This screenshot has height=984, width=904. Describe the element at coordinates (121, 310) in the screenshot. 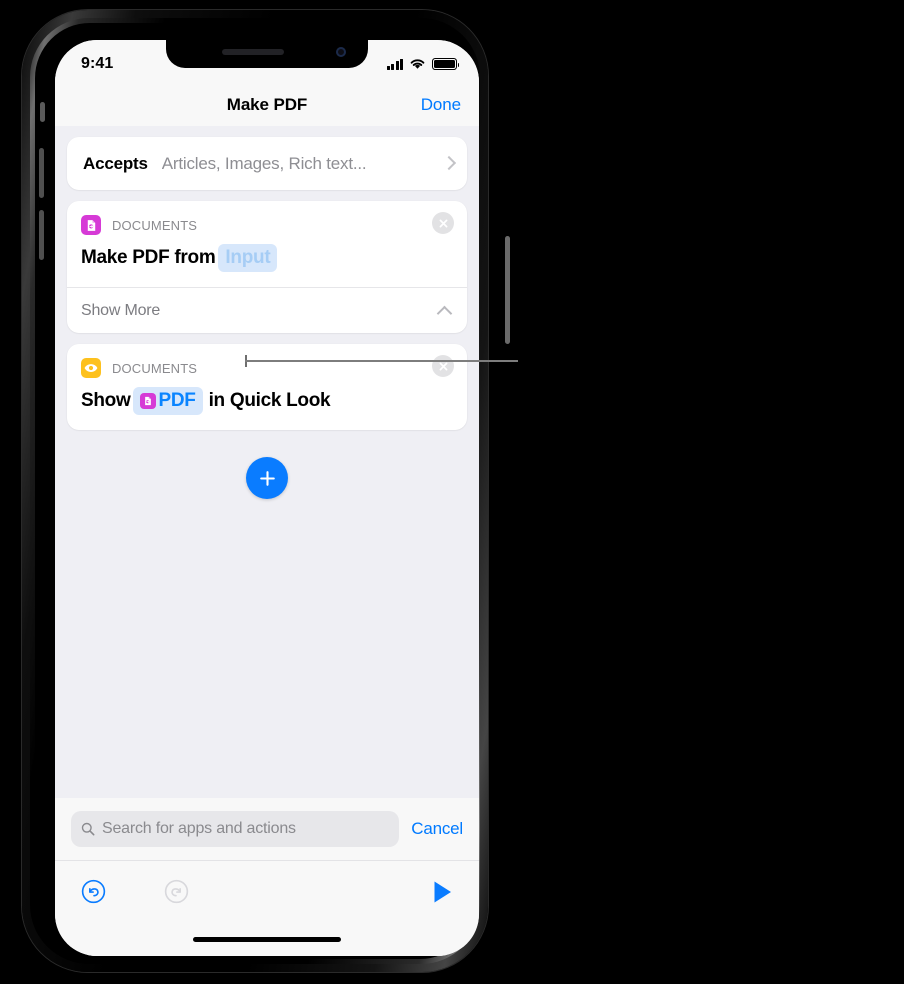

I see `show-more-label: Show More` at that location.